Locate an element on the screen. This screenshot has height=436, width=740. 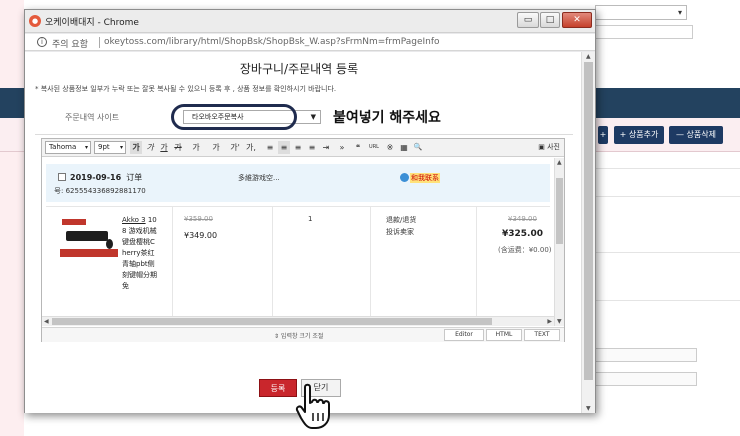
window-title: 오케이배대지 - Chrome is located at coordinates (92, 23).